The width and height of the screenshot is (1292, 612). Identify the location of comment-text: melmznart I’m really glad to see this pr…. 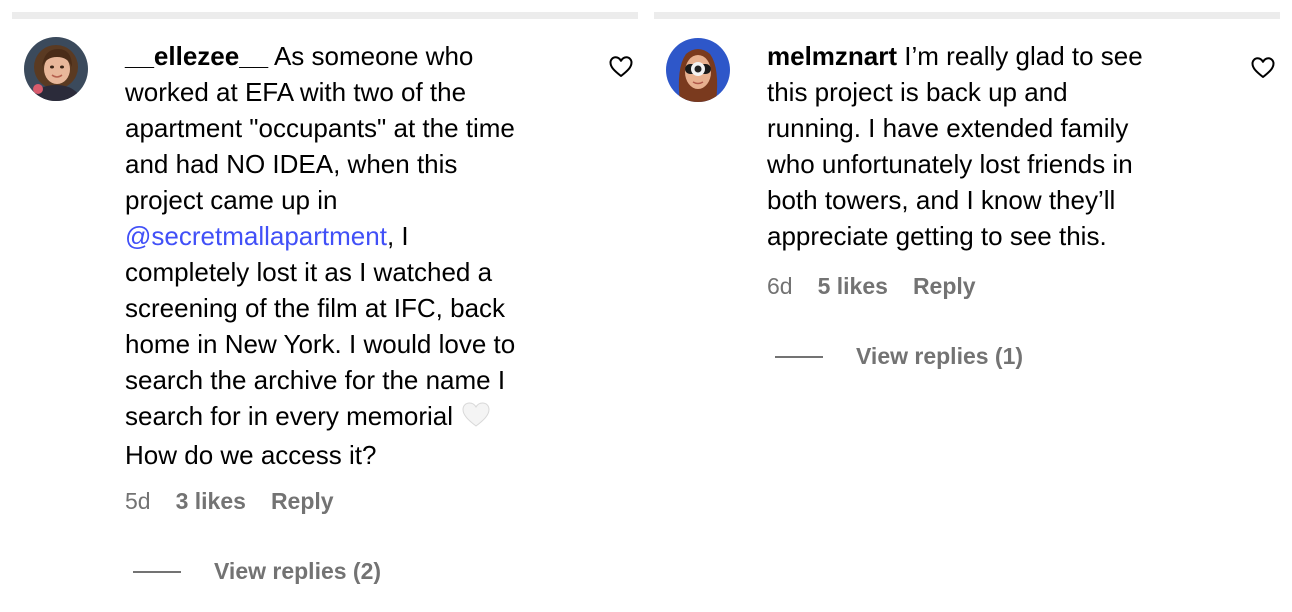
(982, 146).